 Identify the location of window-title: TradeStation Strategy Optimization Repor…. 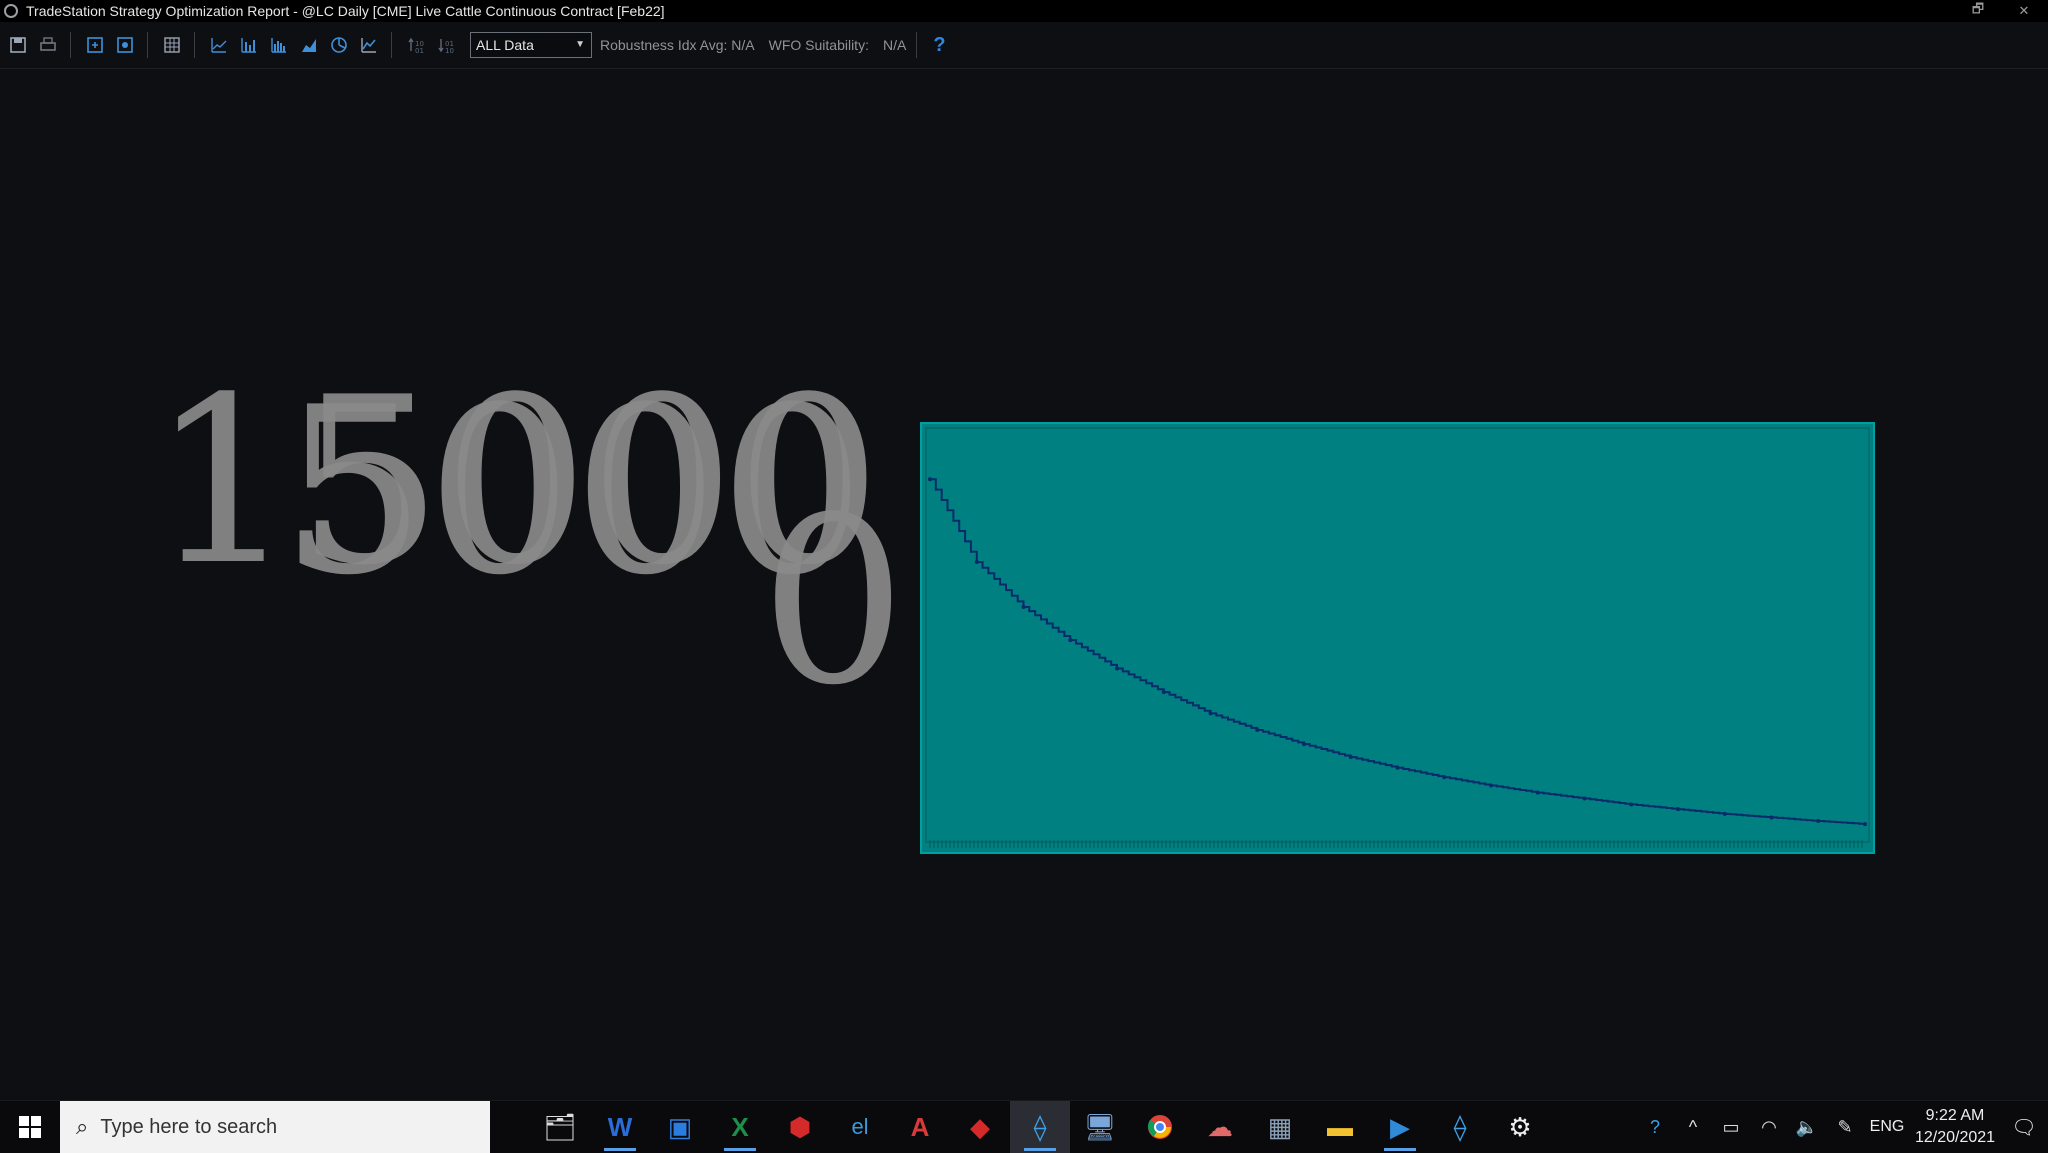
(345, 11).